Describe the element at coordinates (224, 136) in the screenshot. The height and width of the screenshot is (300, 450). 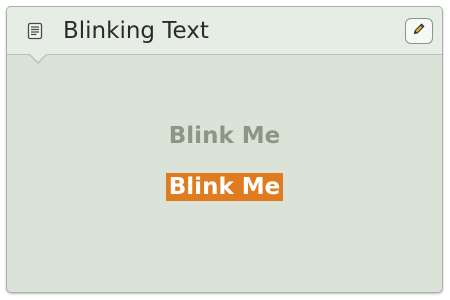
I see `blink-text-dim: Blink Me` at that location.